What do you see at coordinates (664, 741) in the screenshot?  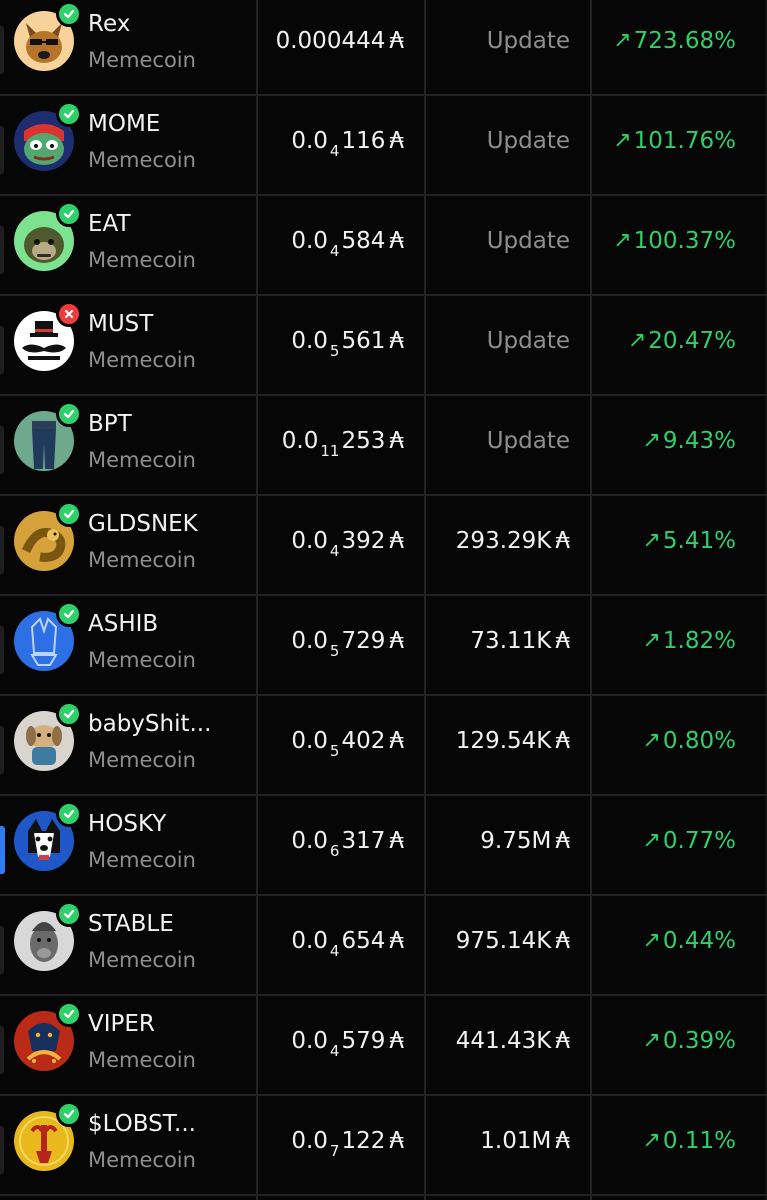 I see `price-change: ↗ 0.80%` at bounding box center [664, 741].